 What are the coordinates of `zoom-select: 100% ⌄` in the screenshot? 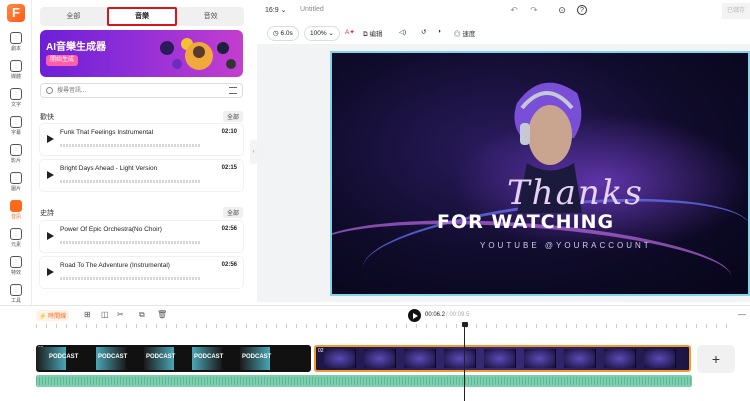 It's located at (322, 33).